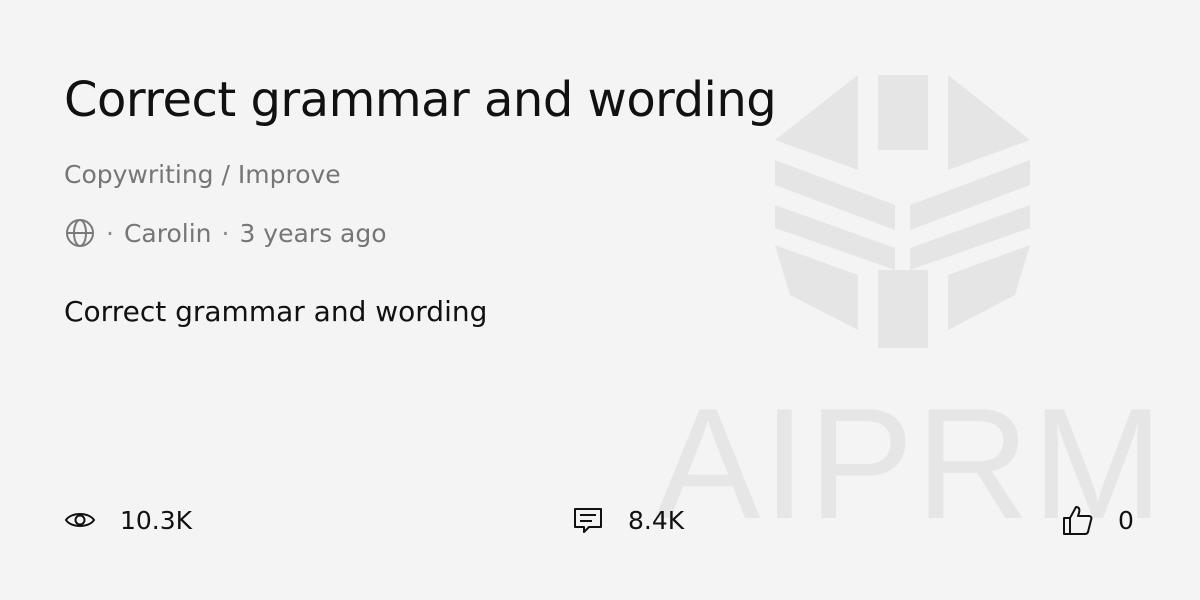 Image resolution: width=1200 pixels, height=600 pixels. Describe the element at coordinates (168, 233) in the screenshot. I see `author-name: Carolin` at that location.